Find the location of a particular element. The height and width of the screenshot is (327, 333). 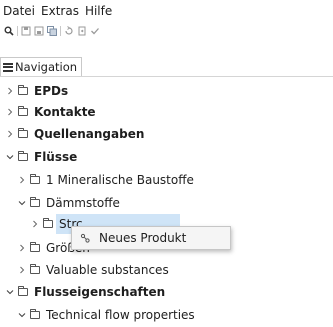

tree-item-mineralische-baustoffe: 1 Mineralische Baustoffe is located at coordinates (105, 180).